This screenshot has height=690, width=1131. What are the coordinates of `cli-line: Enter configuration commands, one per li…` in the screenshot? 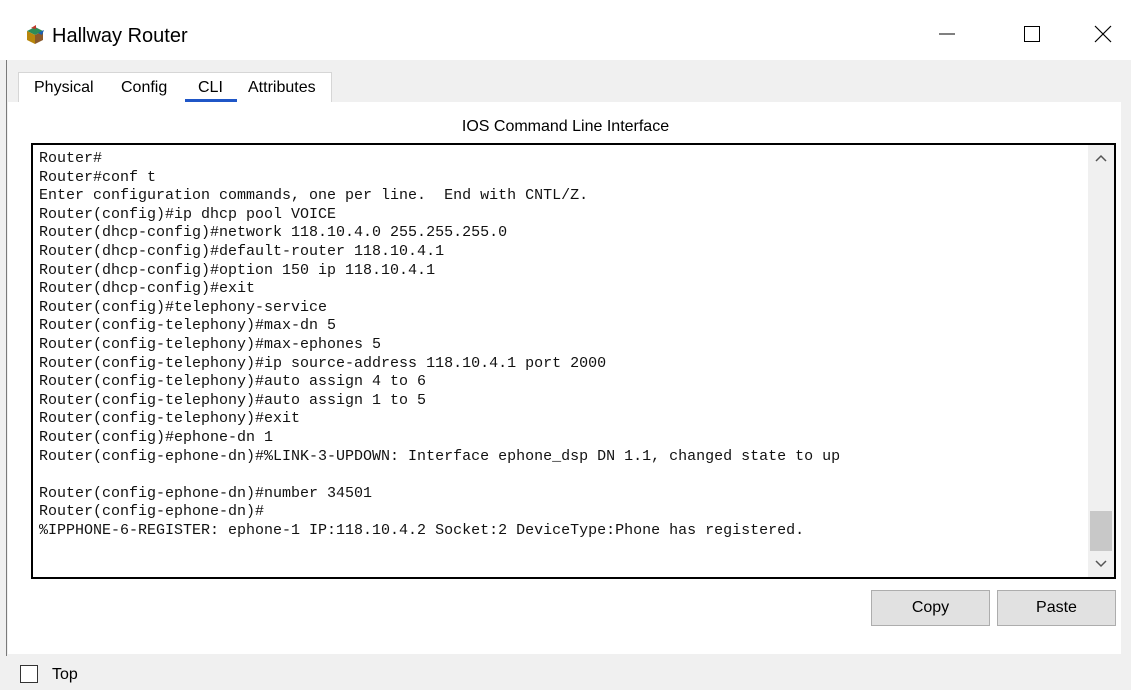 It's located at (314, 196).